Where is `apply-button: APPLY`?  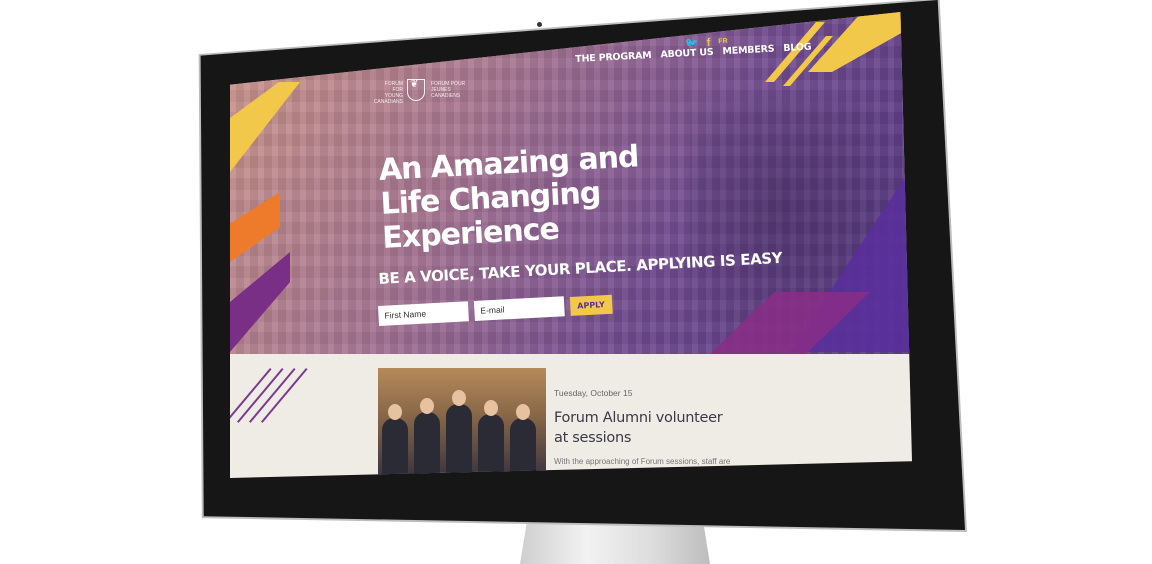
apply-button: APPLY is located at coordinates (591, 305).